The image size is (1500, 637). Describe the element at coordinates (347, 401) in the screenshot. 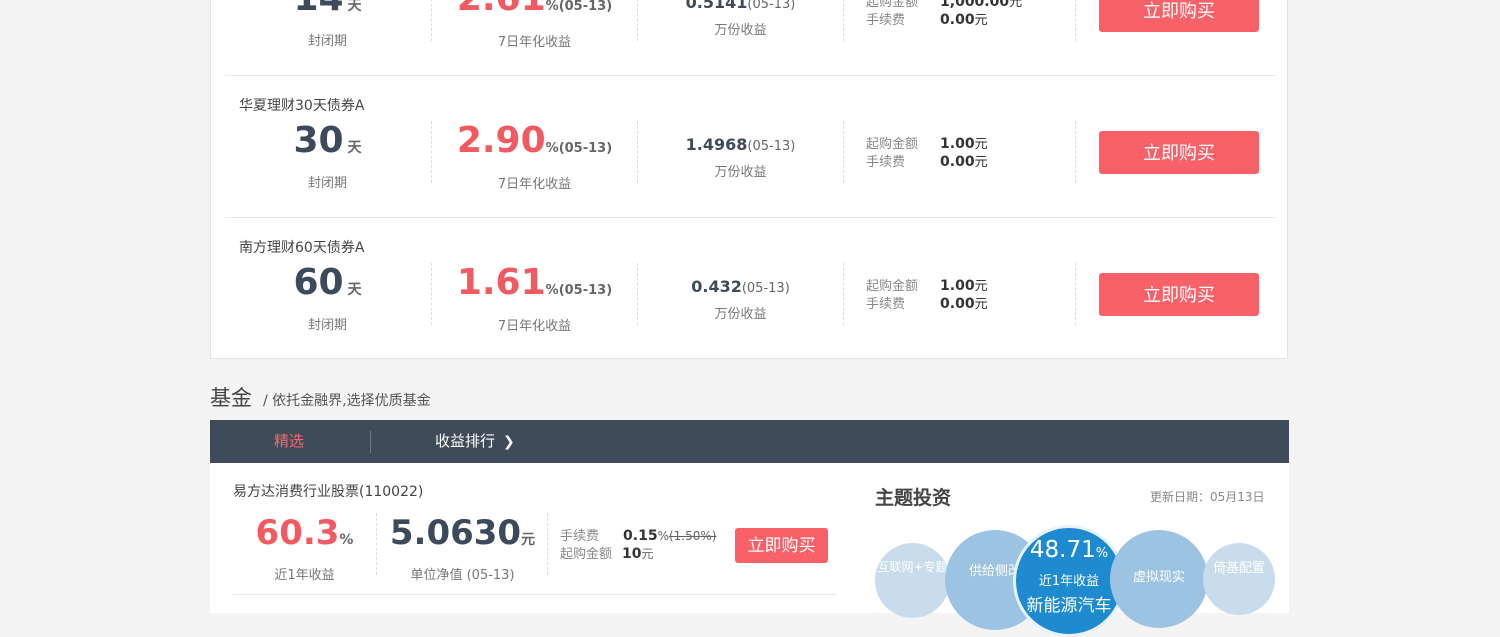

I see `fund-section-subtitle: / 依托金融界,选择优质基金` at that location.